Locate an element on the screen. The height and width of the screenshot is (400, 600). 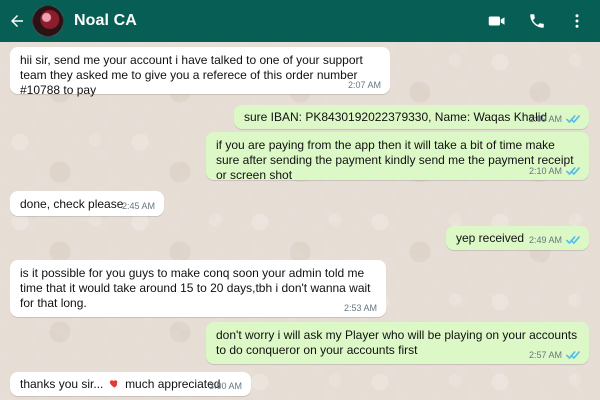
message-time: 2:09 AM is located at coordinates (545, 119).